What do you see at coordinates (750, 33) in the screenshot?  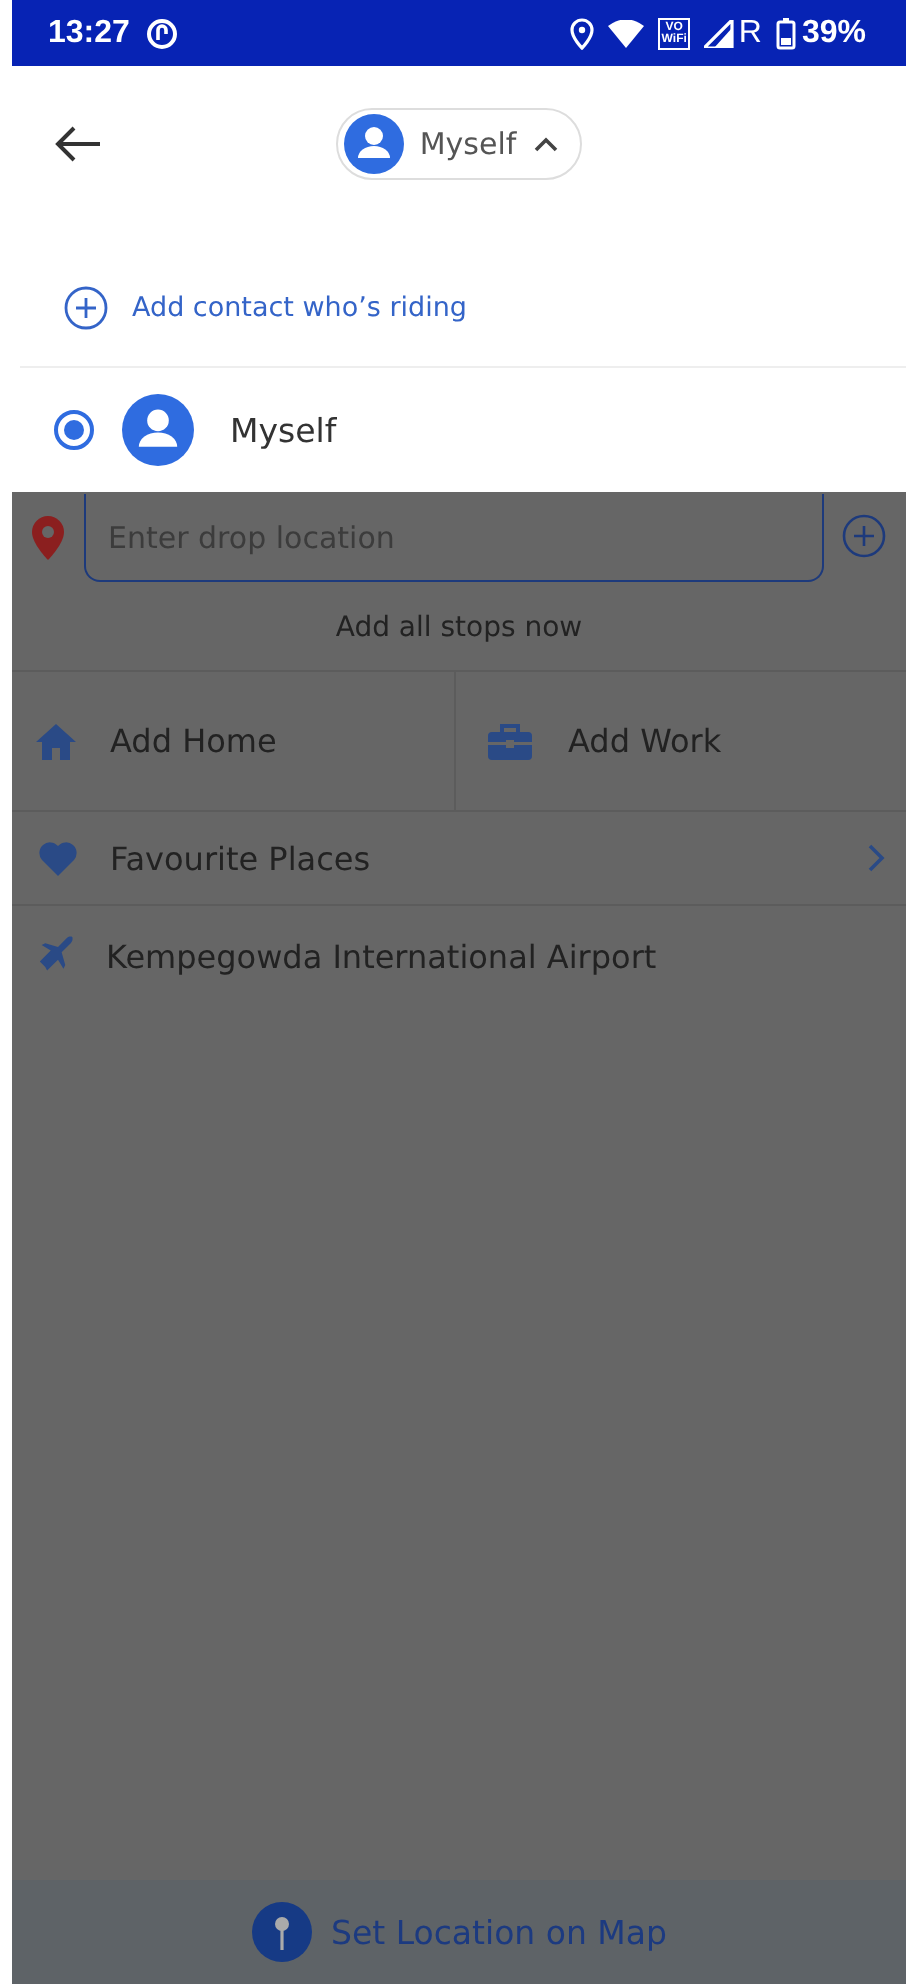 I see `network-label: R` at bounding box center [750, 33].